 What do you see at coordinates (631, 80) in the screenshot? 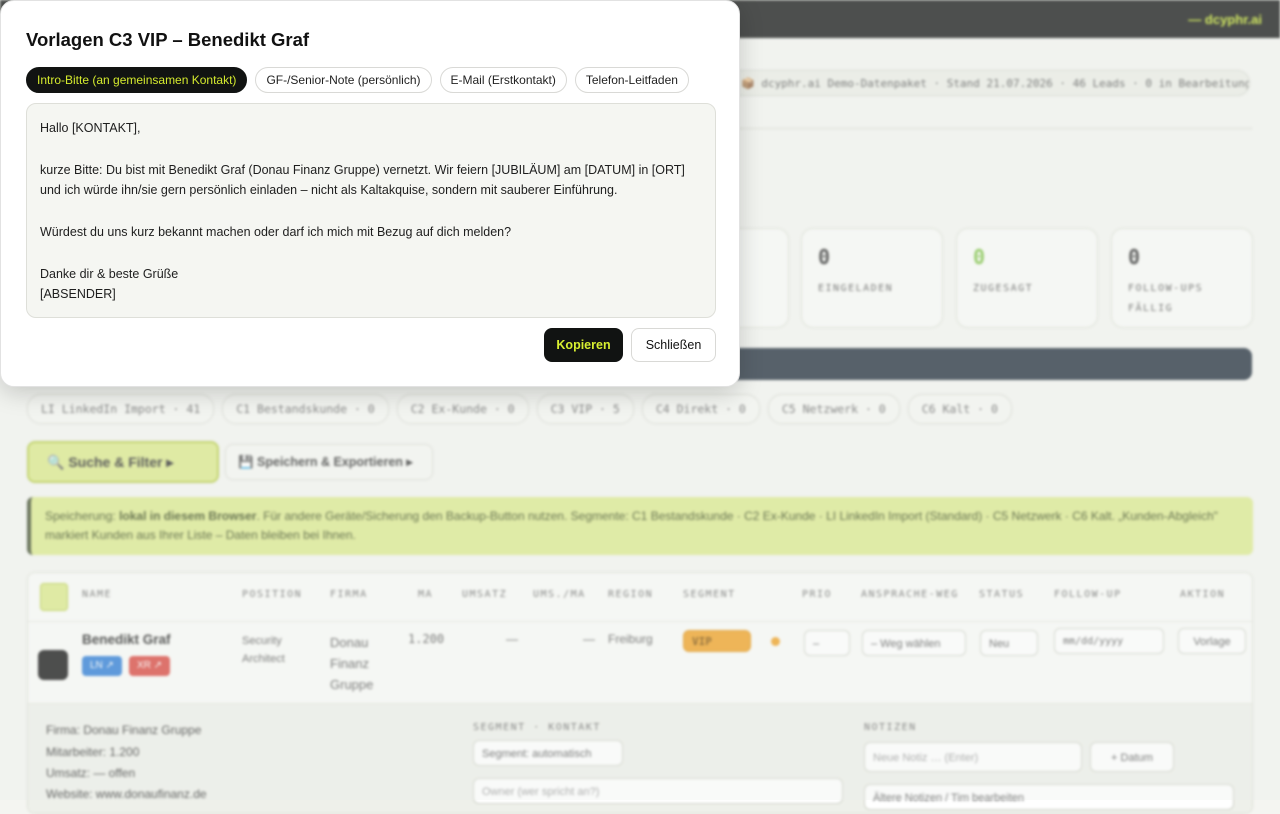
I see `tab-phone-guide: Telefon-Leitfaden` at bounding box center [631, 80].